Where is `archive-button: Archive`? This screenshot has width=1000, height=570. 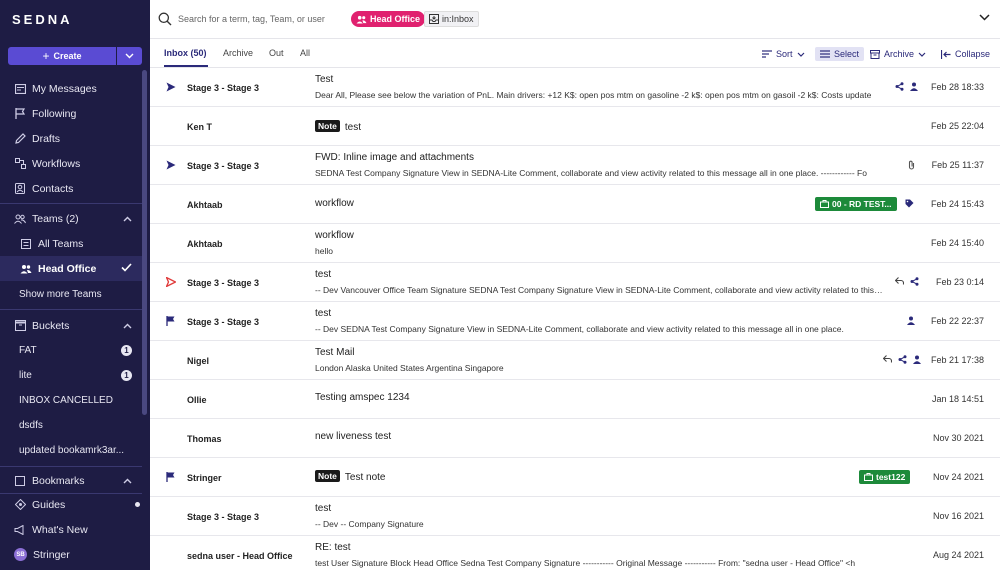
archive-button: Archive is located at coordinates (898, 54).